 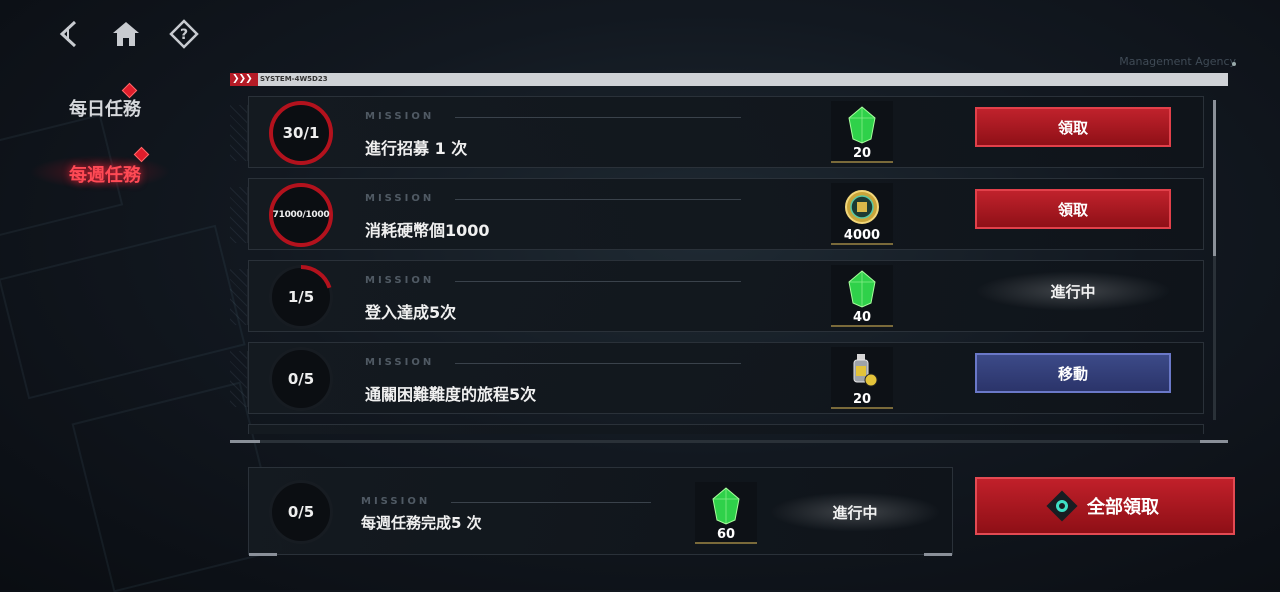 What do you see at coordinates (729, 441) in the screenshot?
I see `list-bottom-divider` at bounding box center [729, 441].